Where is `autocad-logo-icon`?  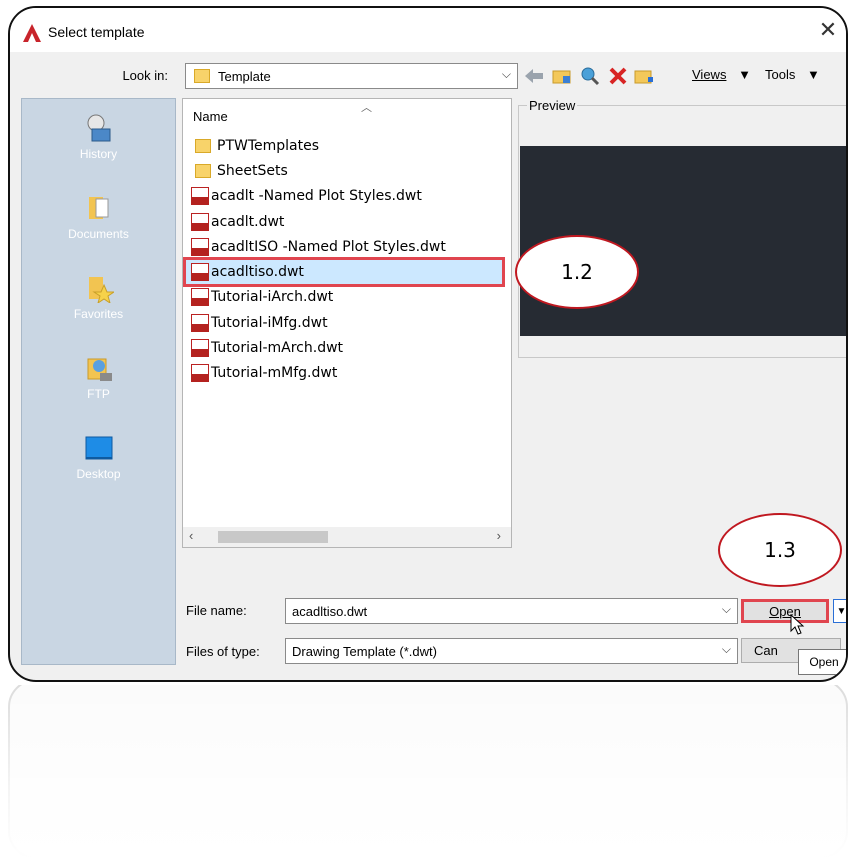
autocad-logo-icon is located at coordinates (32, 33).